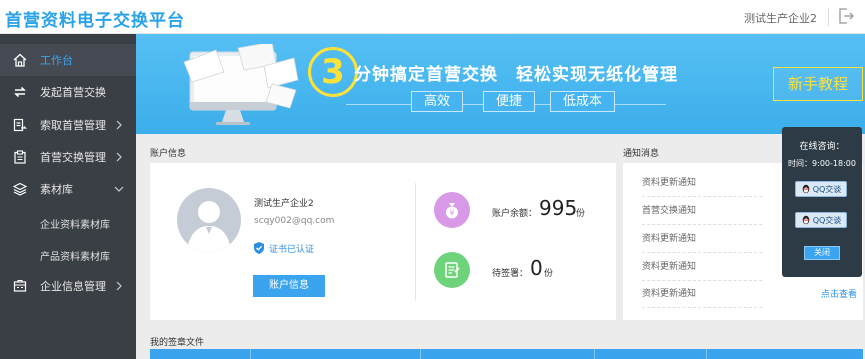  I want to click on signed-files-section-title: 我的签章文件, so click(177, 343).